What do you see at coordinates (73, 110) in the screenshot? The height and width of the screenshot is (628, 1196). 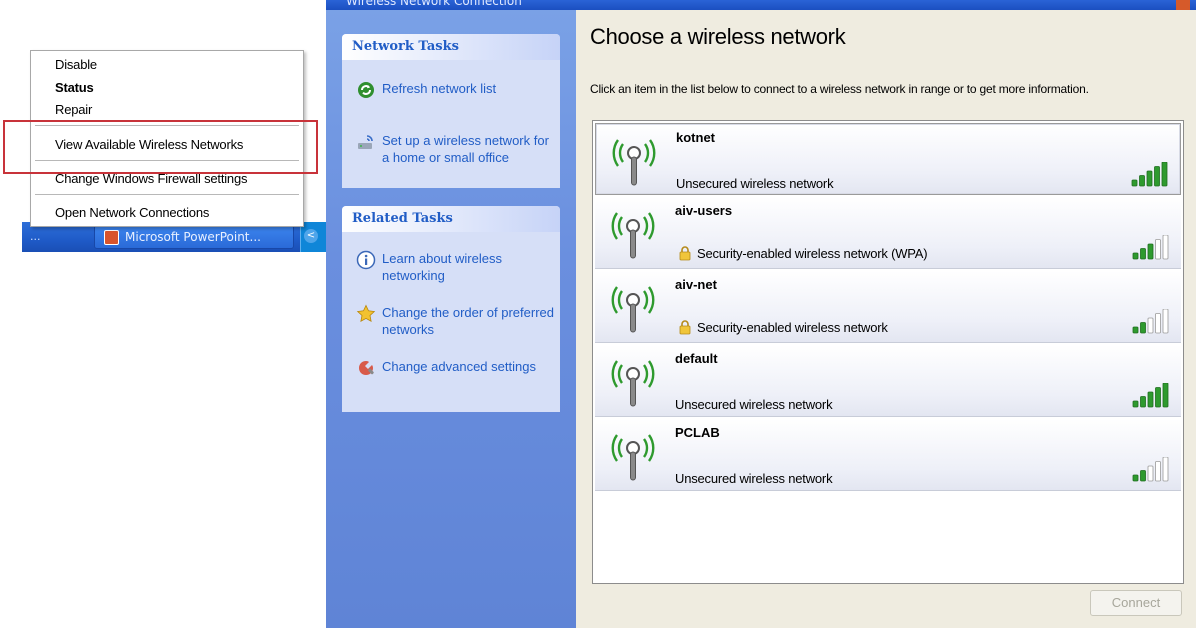 I see `menu-item-repair: Repair` at bounding box center [73, 110].